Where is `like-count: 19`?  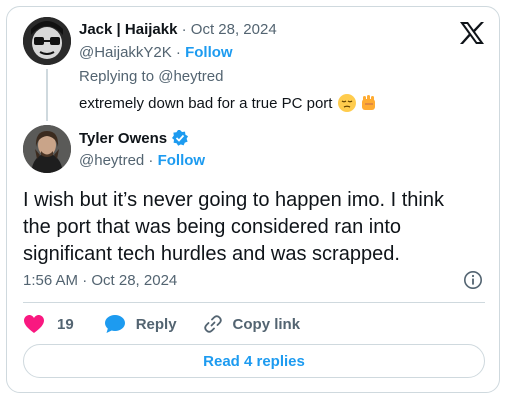
like-count: 19 is located at coordinates (65, 324).